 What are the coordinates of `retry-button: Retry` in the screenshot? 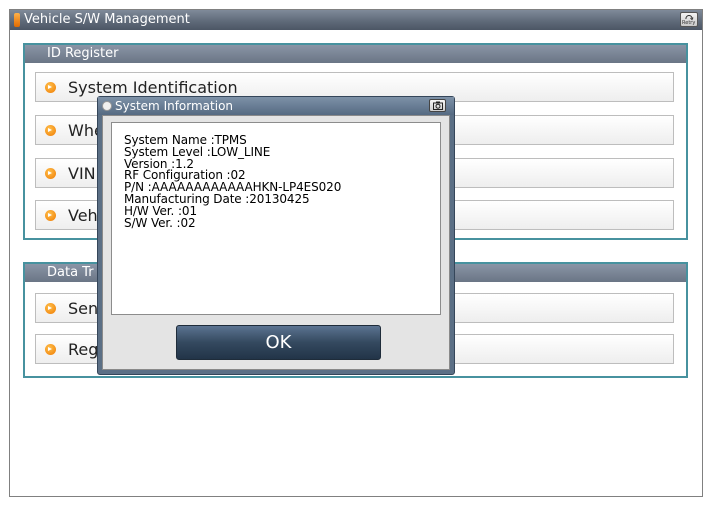 It's located at (689, 19).